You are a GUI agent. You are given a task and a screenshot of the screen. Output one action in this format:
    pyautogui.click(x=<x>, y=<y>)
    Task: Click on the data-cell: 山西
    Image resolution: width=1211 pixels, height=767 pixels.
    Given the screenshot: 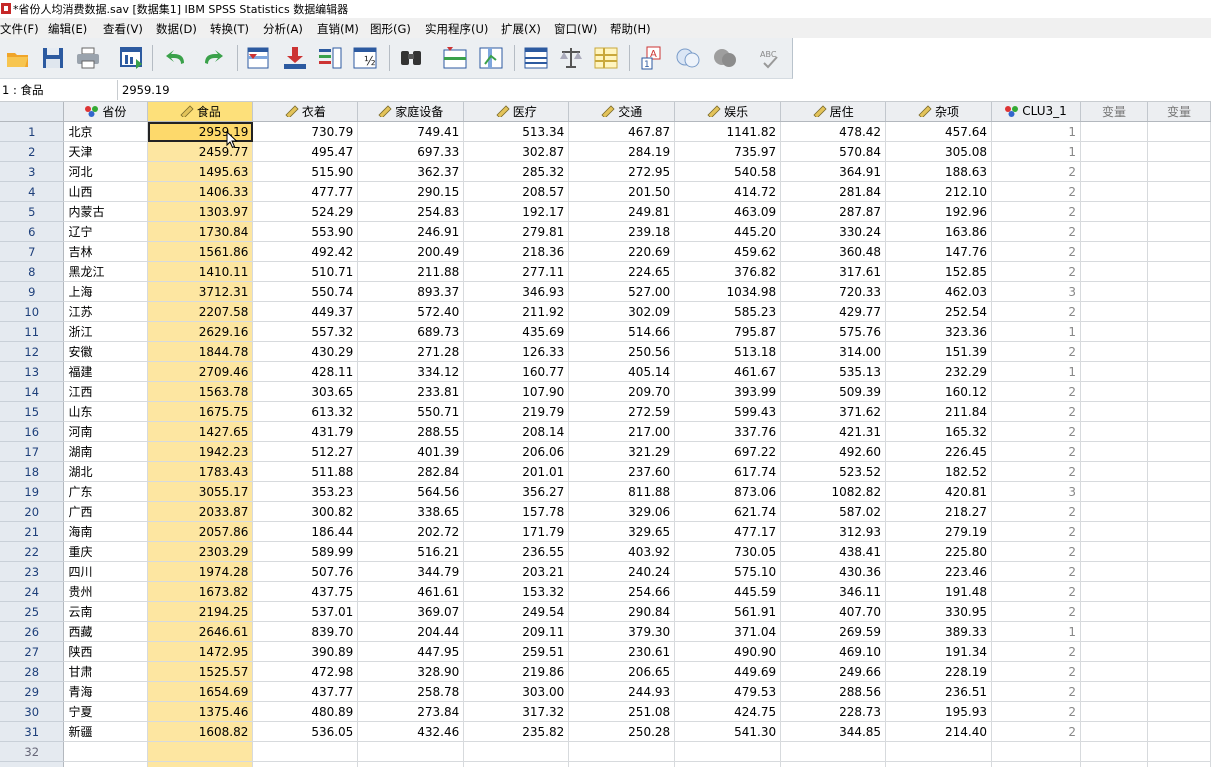 What is the action you would take?
    pyautogui.click(x=106, y=191)
    